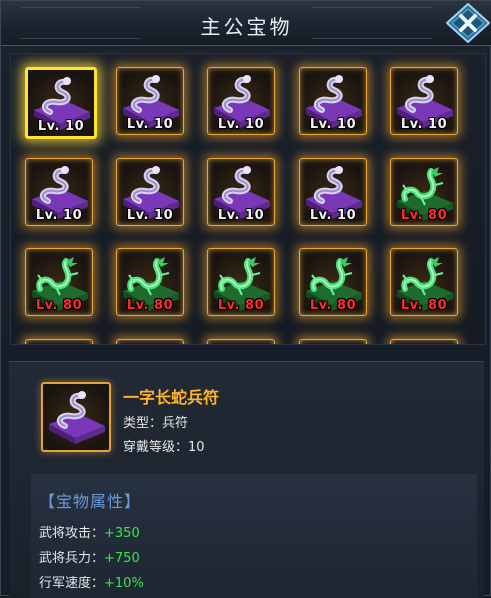 This screenshot has height=598, width=491. What do you see at coordinates (175, 423) in the screenshot?
I see `item-type-value: 兵符` at bounding box center [175, 423].